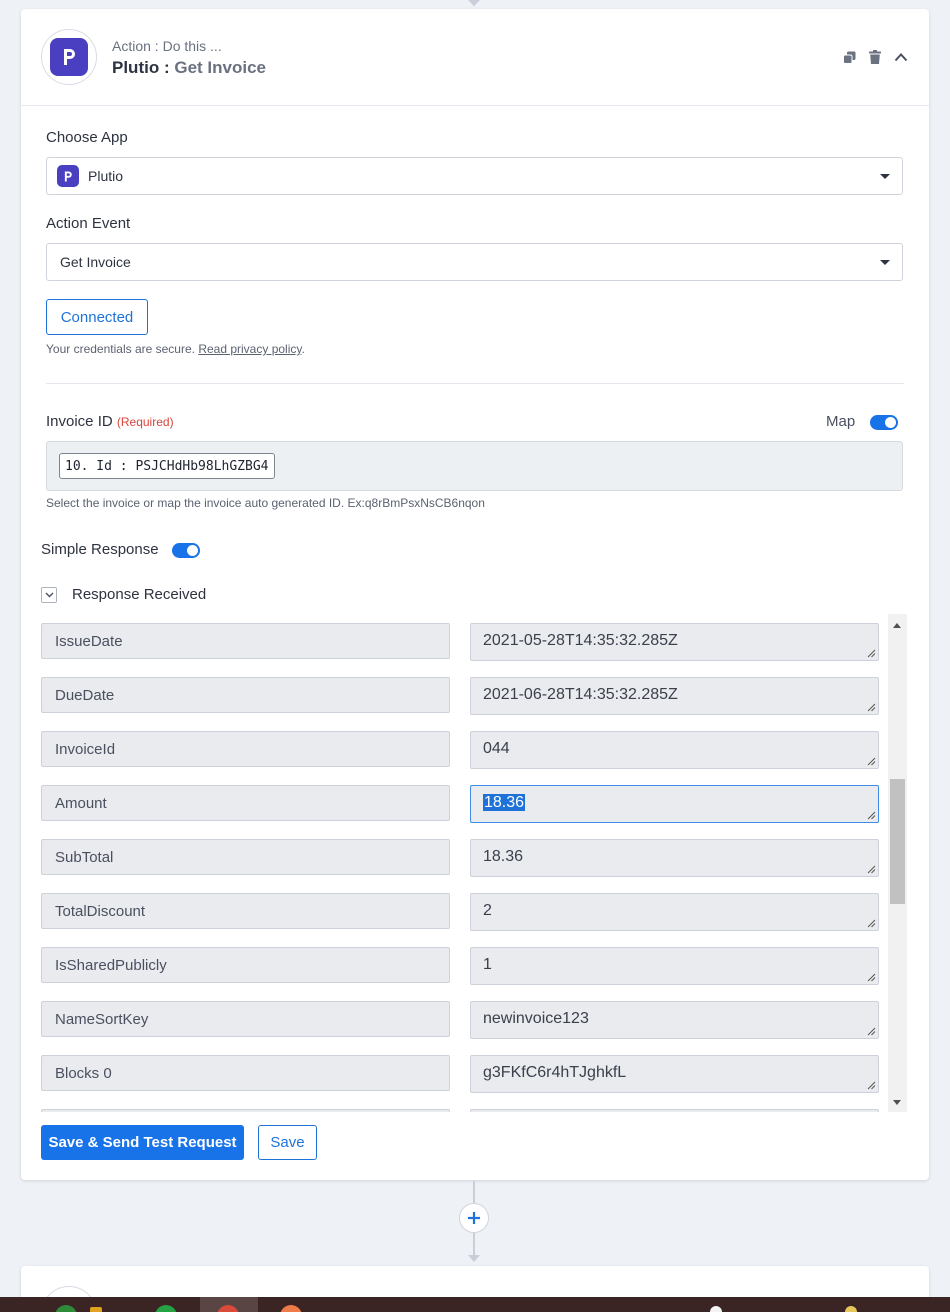  I want to click on map-toggle, so click(884, 422).